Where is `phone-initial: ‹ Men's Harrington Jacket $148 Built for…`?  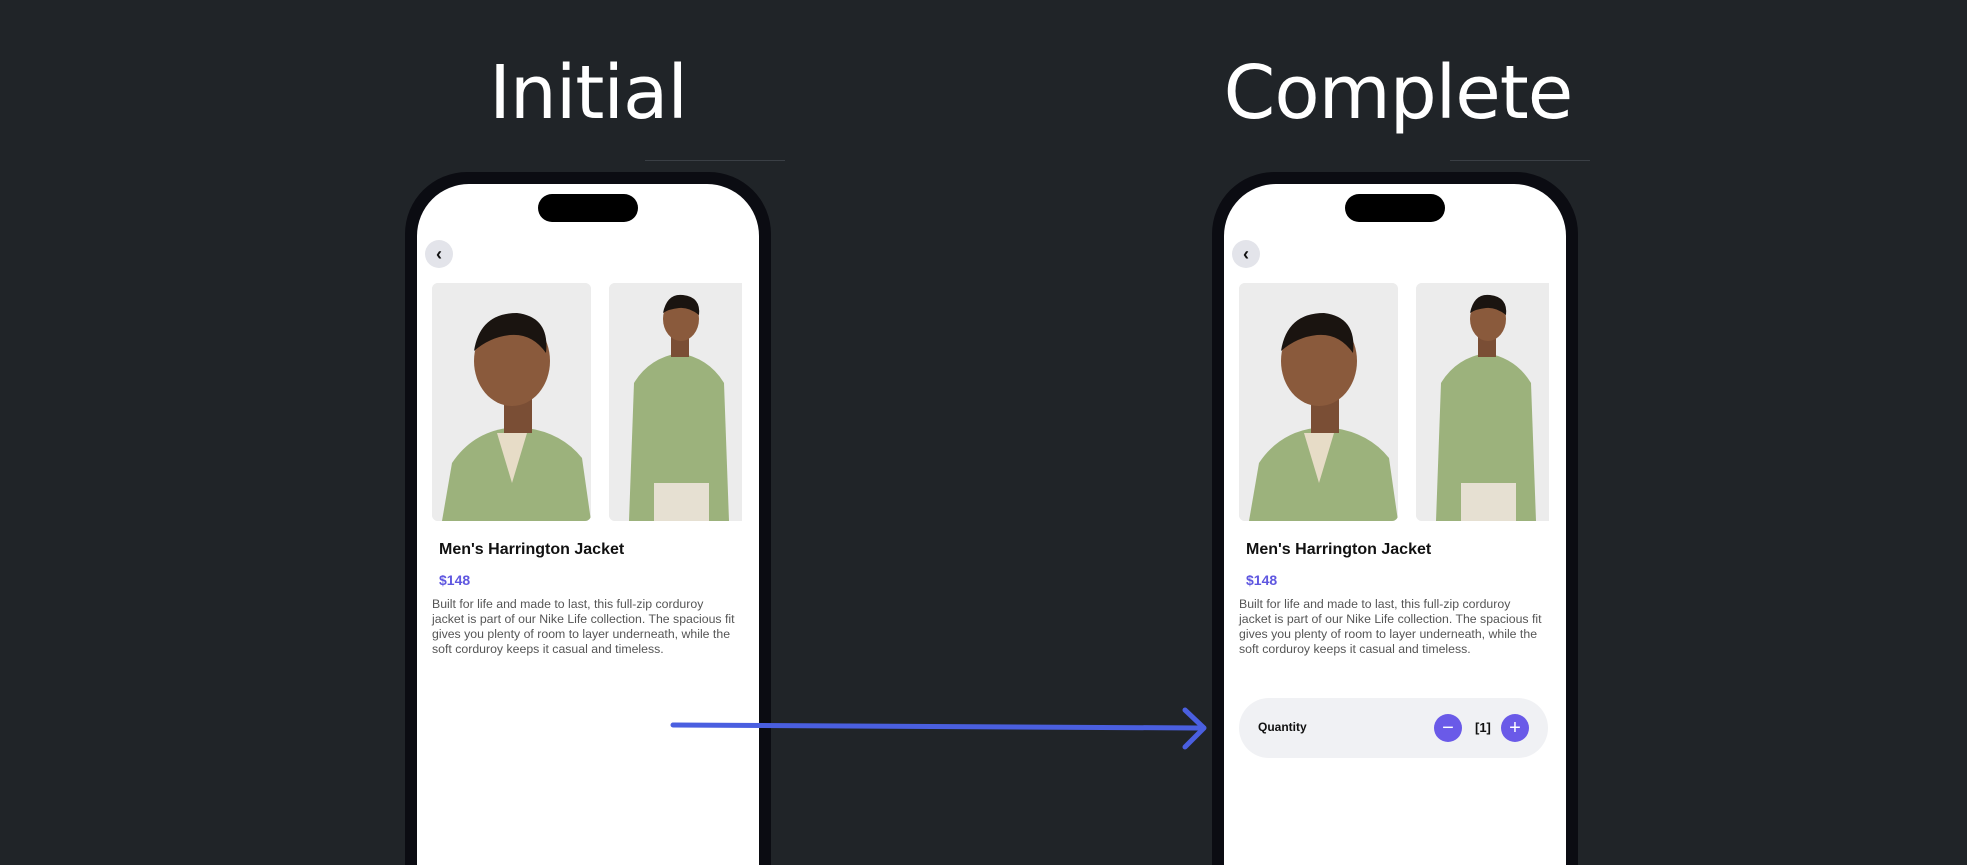 phone-initial: ‹ Men's Harrington Jacket $148 Built for… is located at coordinates (588, 518).